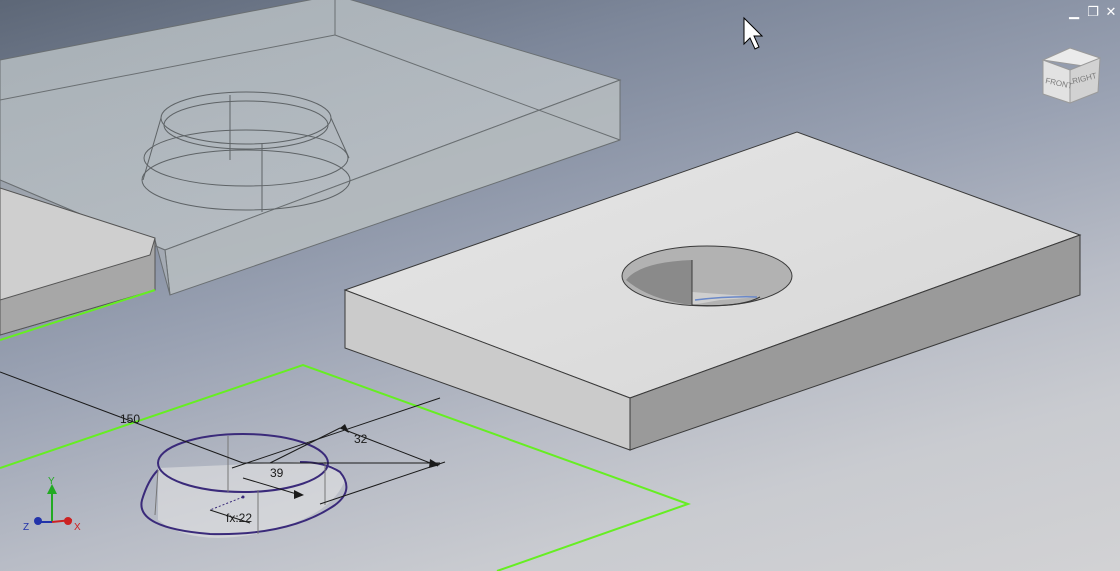  I want to click on minimize-button: ▁, so click(1074, 12).